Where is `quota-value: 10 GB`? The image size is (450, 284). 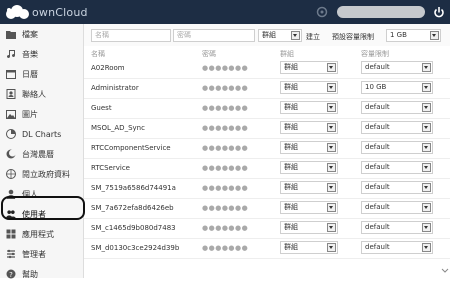
quota-value: 10 GB is located at coordinates (376, 87).